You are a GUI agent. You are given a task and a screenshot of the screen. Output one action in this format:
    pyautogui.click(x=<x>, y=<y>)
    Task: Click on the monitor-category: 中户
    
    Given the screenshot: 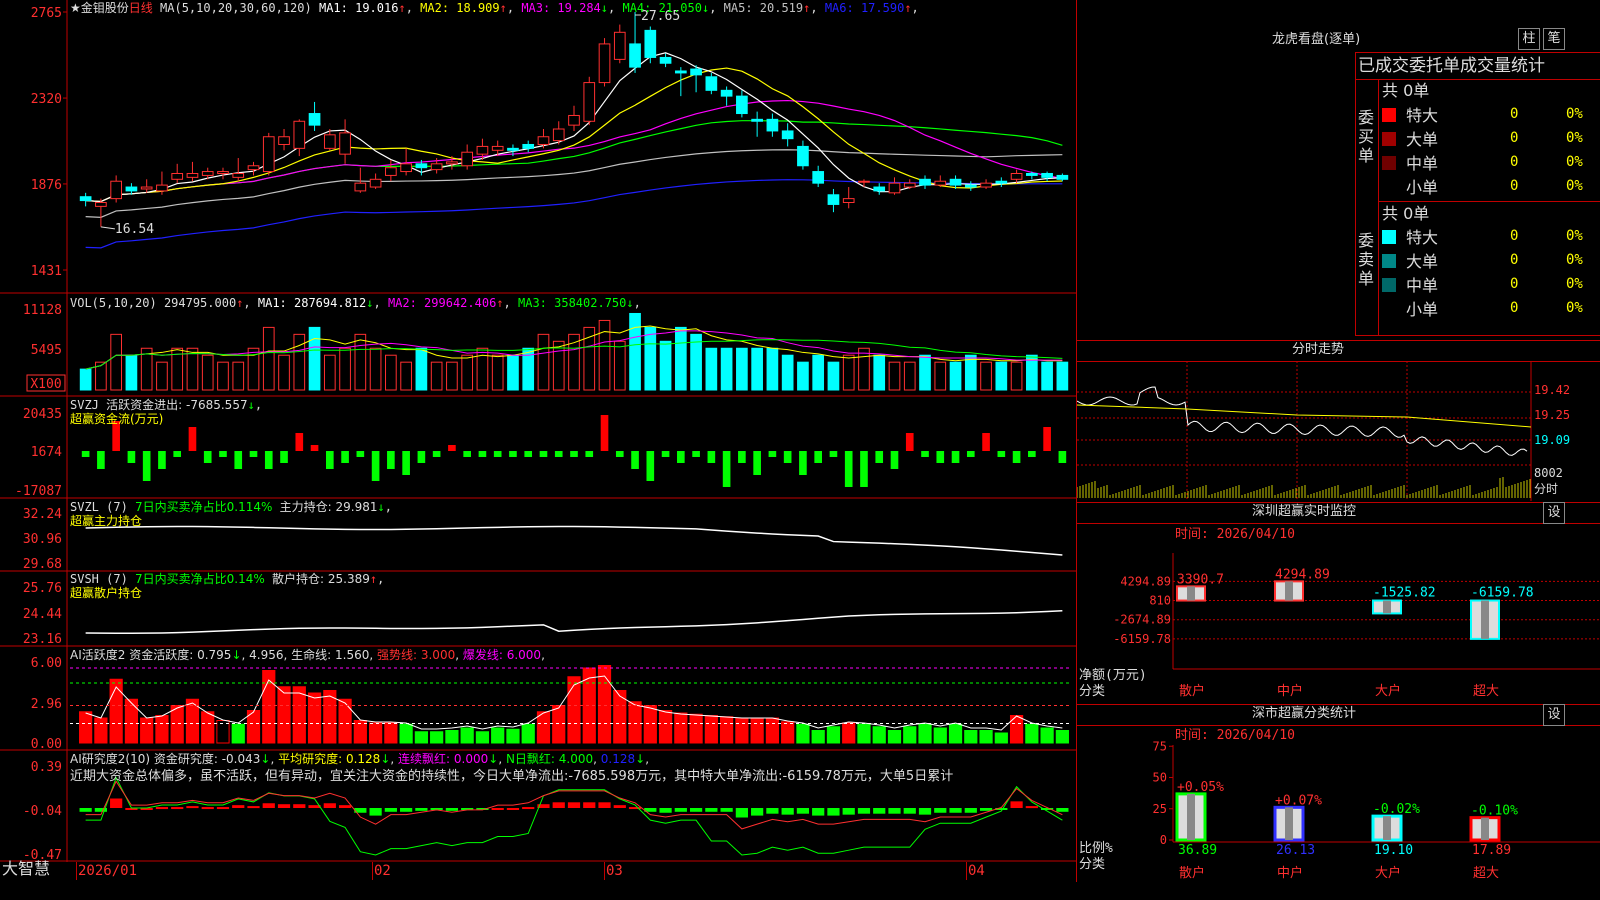 What is the action you would take?
    pyautogui.click(x=1290, y=691)
    